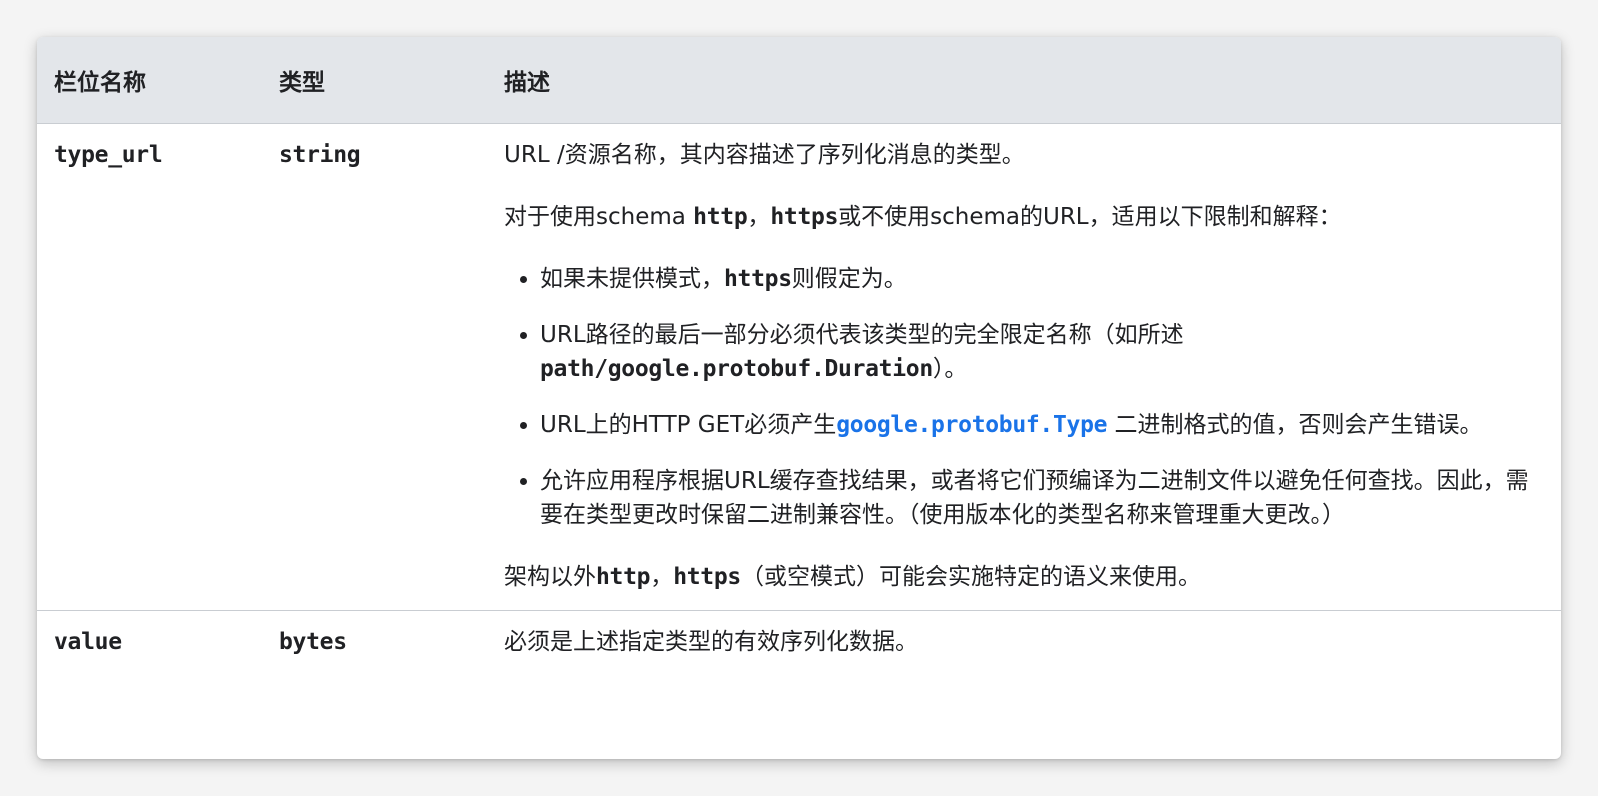 The height and width of the screenshot is (796, 1598). Describe the element at coordinates (764, 155) in the screenshot. I see `description-intro: URL /资源名称，其内容描述了序列化消息的类型。` at that location.